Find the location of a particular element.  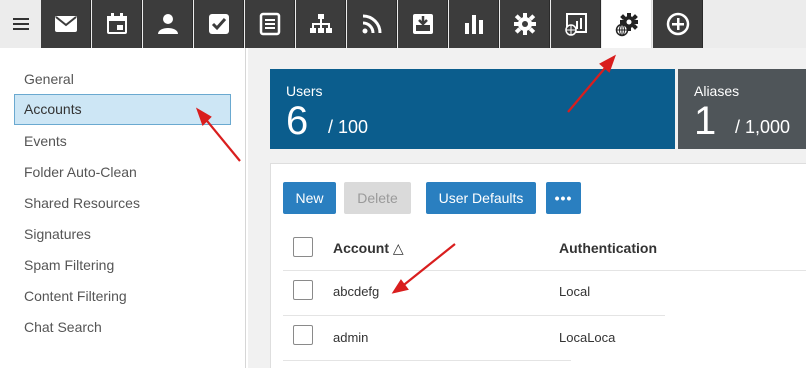

contacts-button is located at coordinates (168, 24).